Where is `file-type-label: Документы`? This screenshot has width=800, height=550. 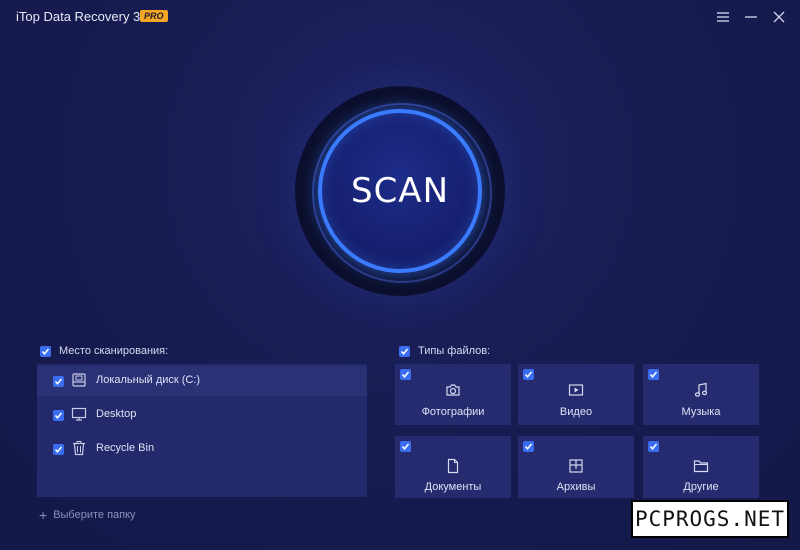 file-type-label: Документы is located at coordinates (453, 487).